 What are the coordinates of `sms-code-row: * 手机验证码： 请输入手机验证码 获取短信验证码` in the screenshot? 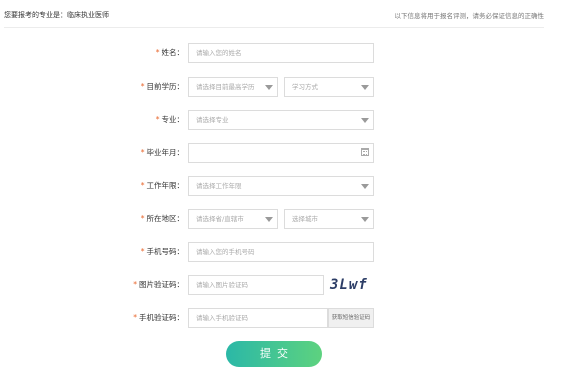 It's located at (281, 318).